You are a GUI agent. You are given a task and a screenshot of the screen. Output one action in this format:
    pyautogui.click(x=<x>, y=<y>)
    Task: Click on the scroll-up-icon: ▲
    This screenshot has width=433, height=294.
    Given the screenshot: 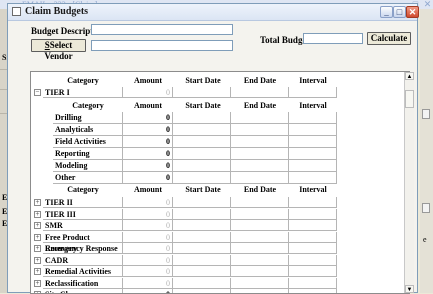 What is the action you would take?
    pyautogui.click(x=409, y=76)
    